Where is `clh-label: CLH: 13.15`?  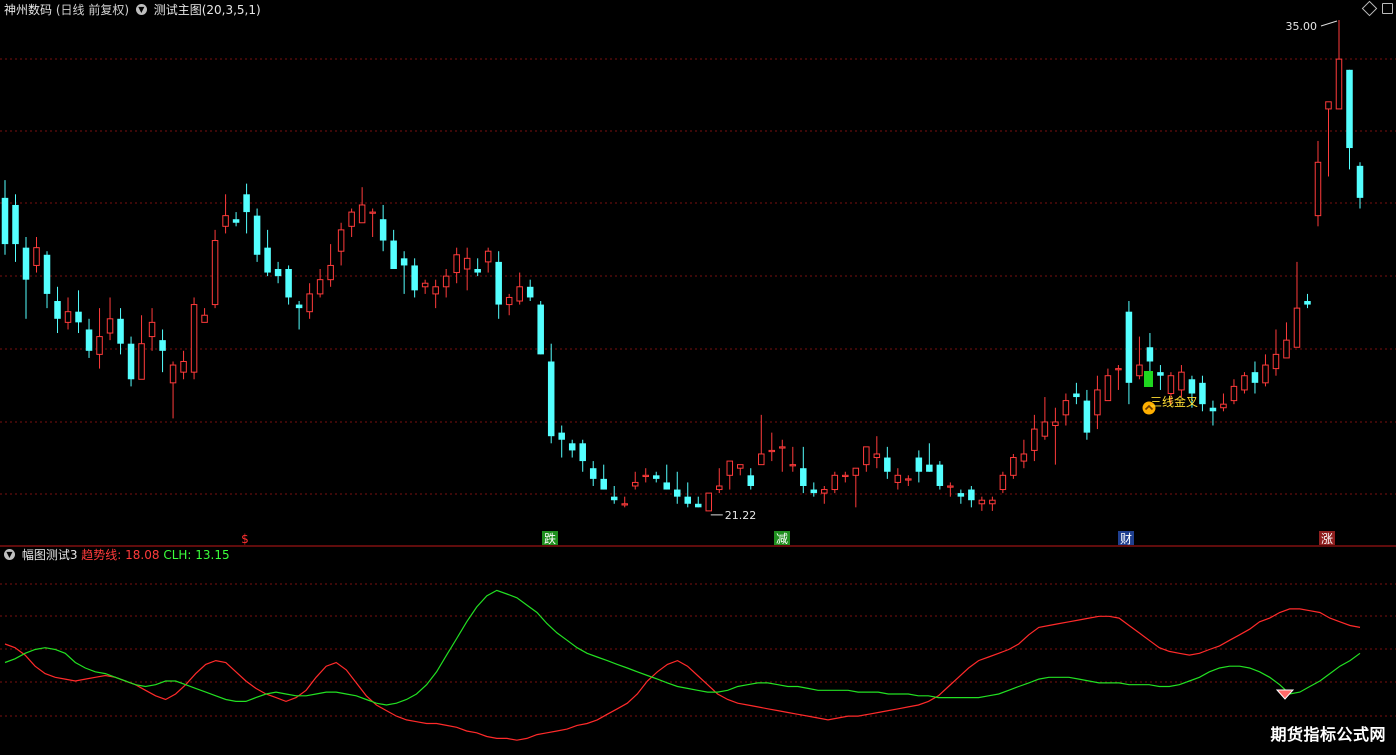
clh-label: CLH: 13.15 is located at coordinates (196, 555).